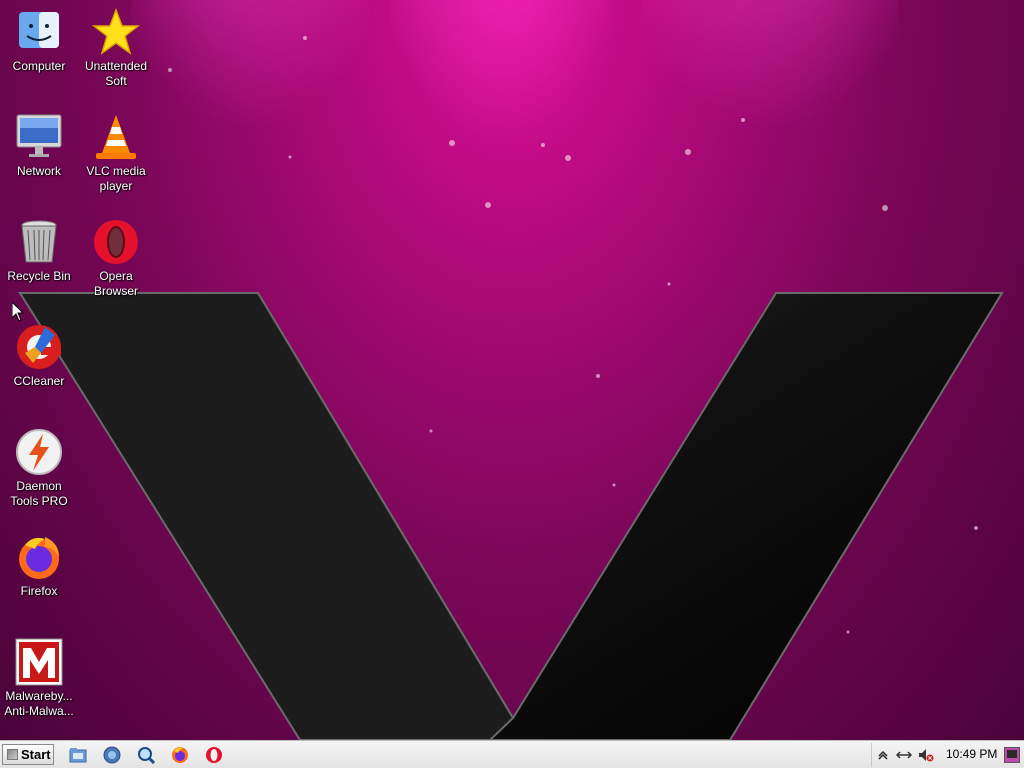 The height and width of the screenshot is (769, 1024). What do you see at coordinates (39, 662) in the screenshot?
I see `malwarebytes-icon` at bounding box center [39, 662].